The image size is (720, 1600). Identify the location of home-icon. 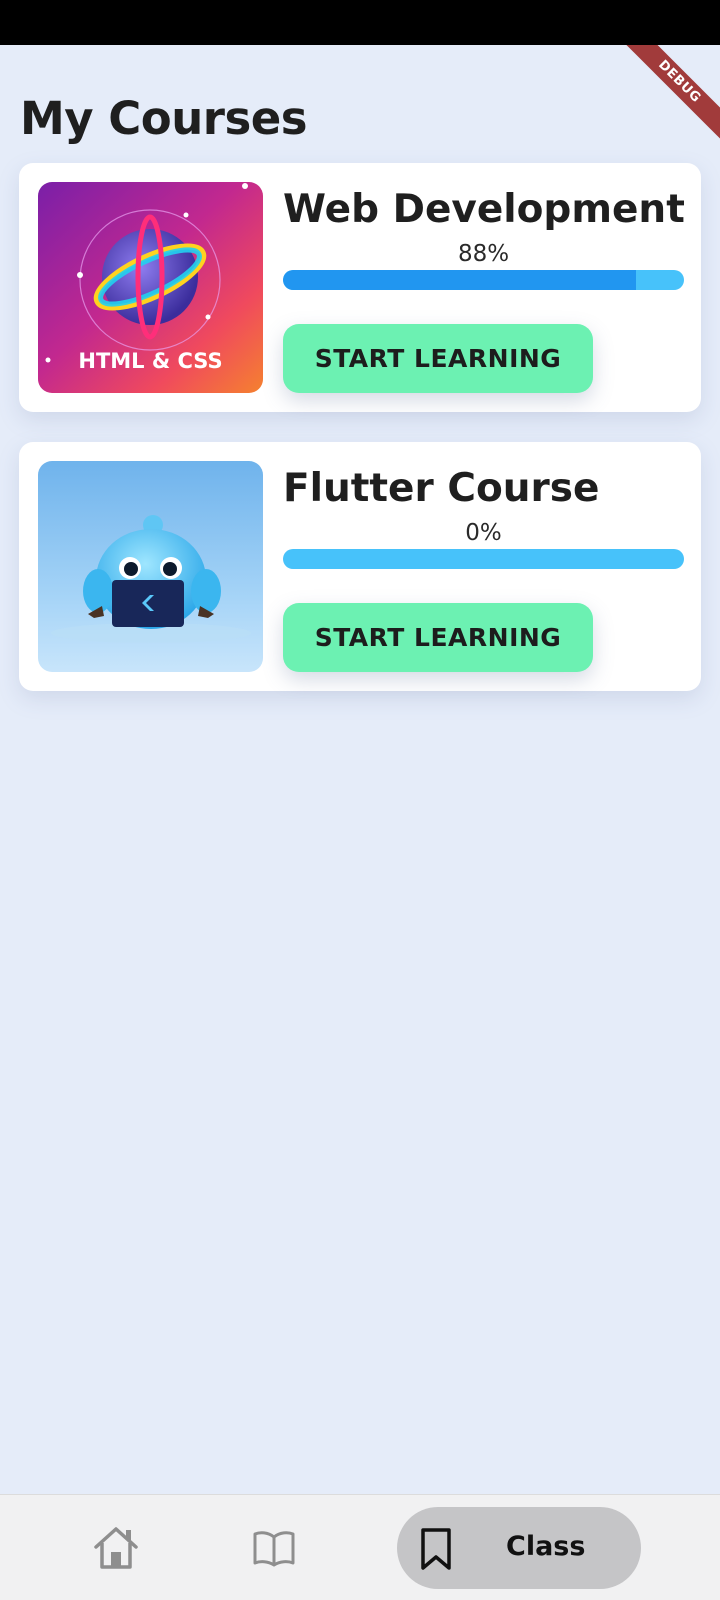
(116, 1548).